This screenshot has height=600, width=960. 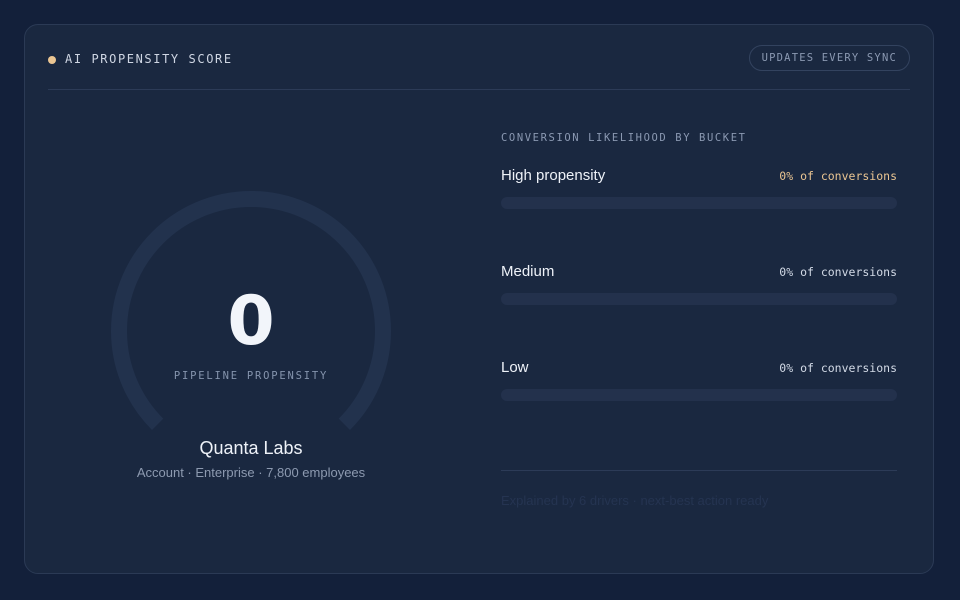 I want to click on bucket-name: High propensity, so click(x=553, y=175).